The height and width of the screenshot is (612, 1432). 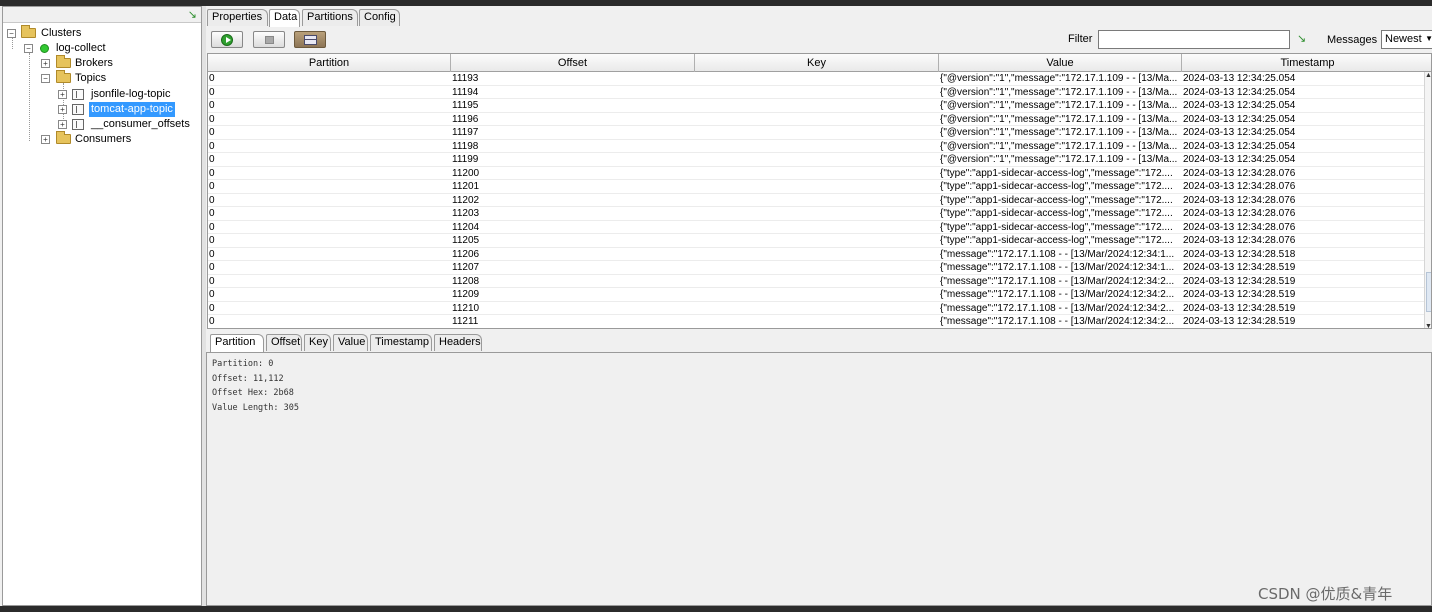 What do you see at coordinates (716, 609) in the screenshot?
I see `bottom-window-bar` at bounding box center [716, 609].